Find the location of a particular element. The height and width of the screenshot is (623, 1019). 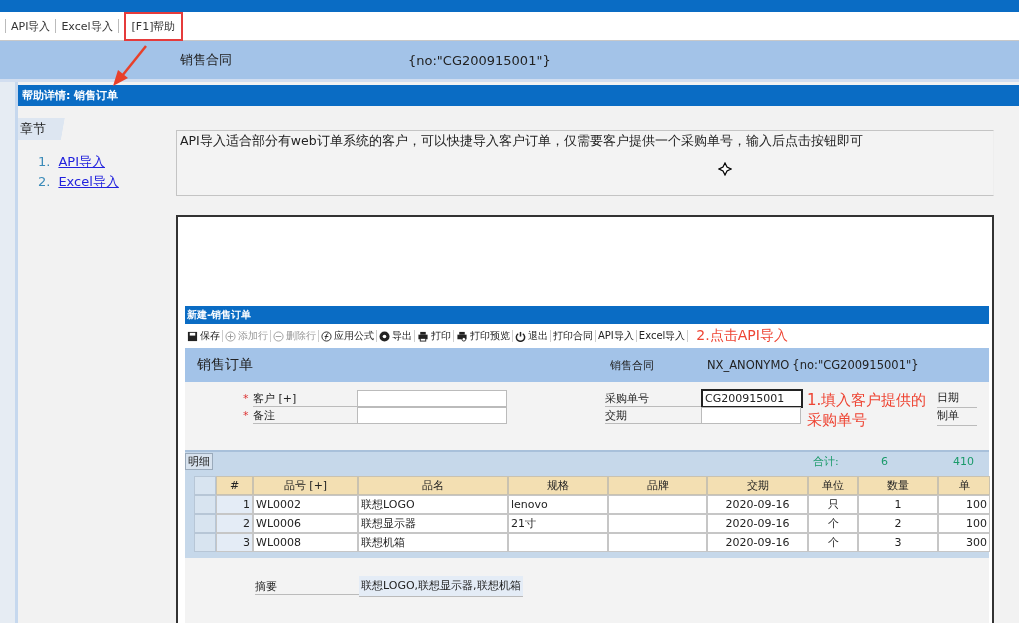

column-header: 单位 is located at coordinates (833, 485).